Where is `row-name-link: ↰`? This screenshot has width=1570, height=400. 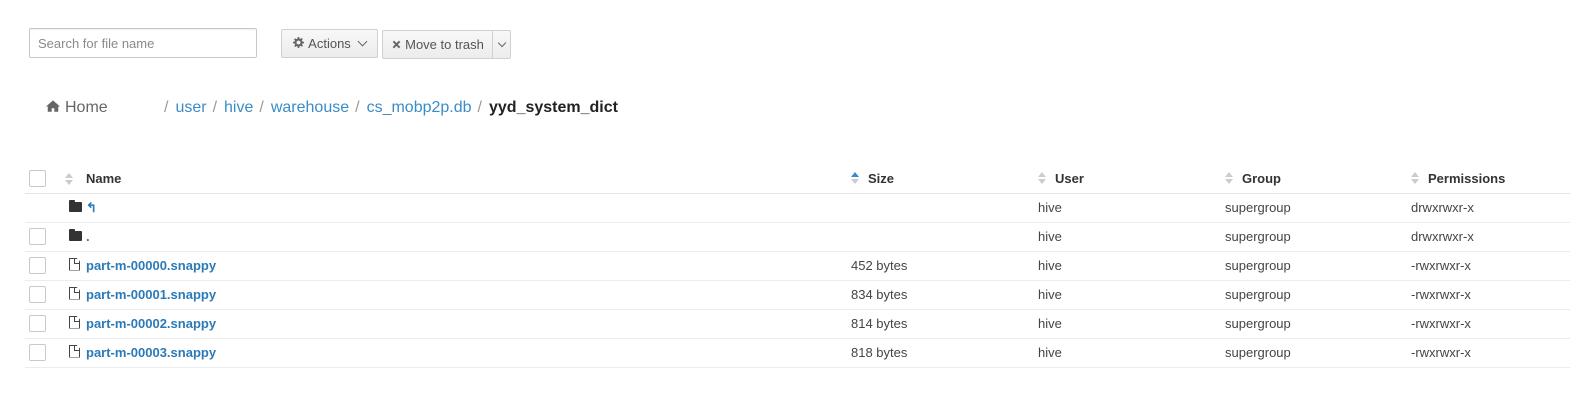
row-name-link: ↰ is located at coordinates (91, 207).